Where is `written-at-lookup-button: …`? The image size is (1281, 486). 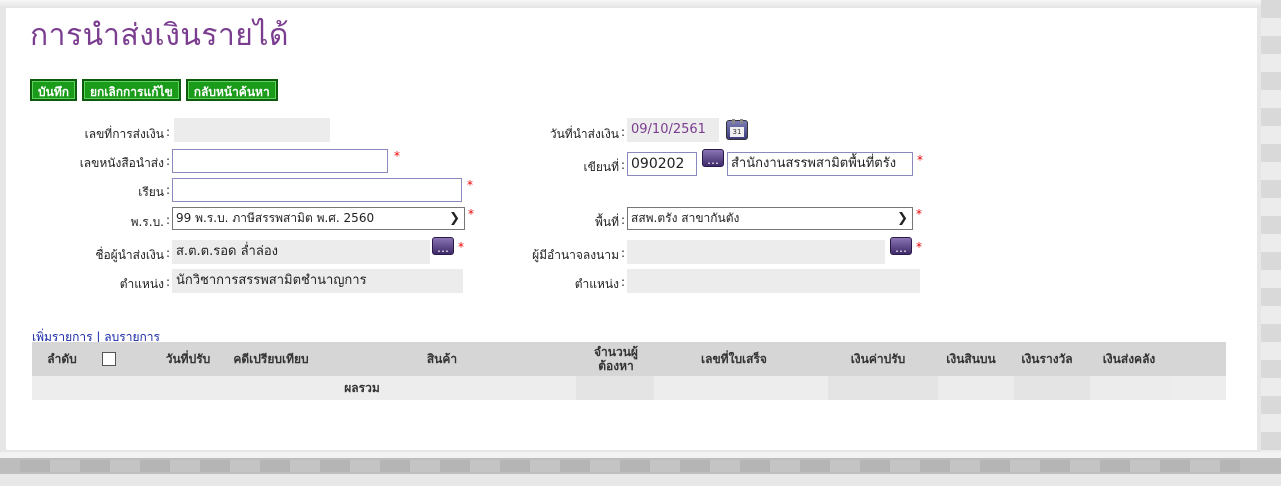
written-at-lookup-button: … is located at coordinates (713, 158).